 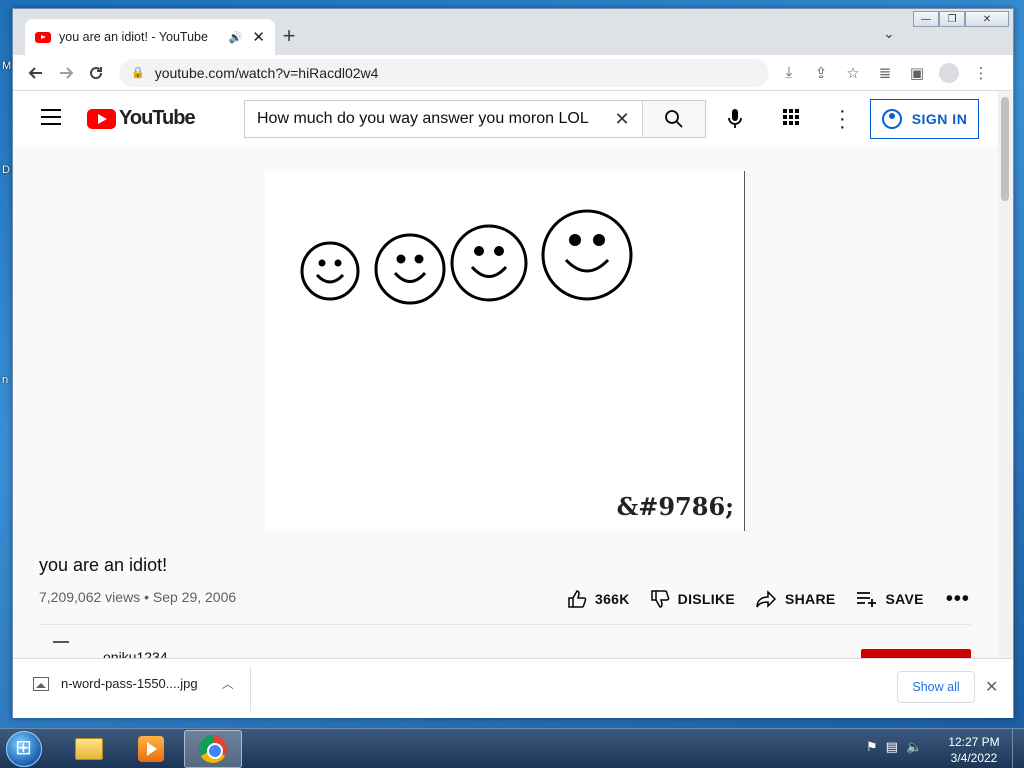 I want to click on more-actions-icon: •••, so click(x=958, y=599).